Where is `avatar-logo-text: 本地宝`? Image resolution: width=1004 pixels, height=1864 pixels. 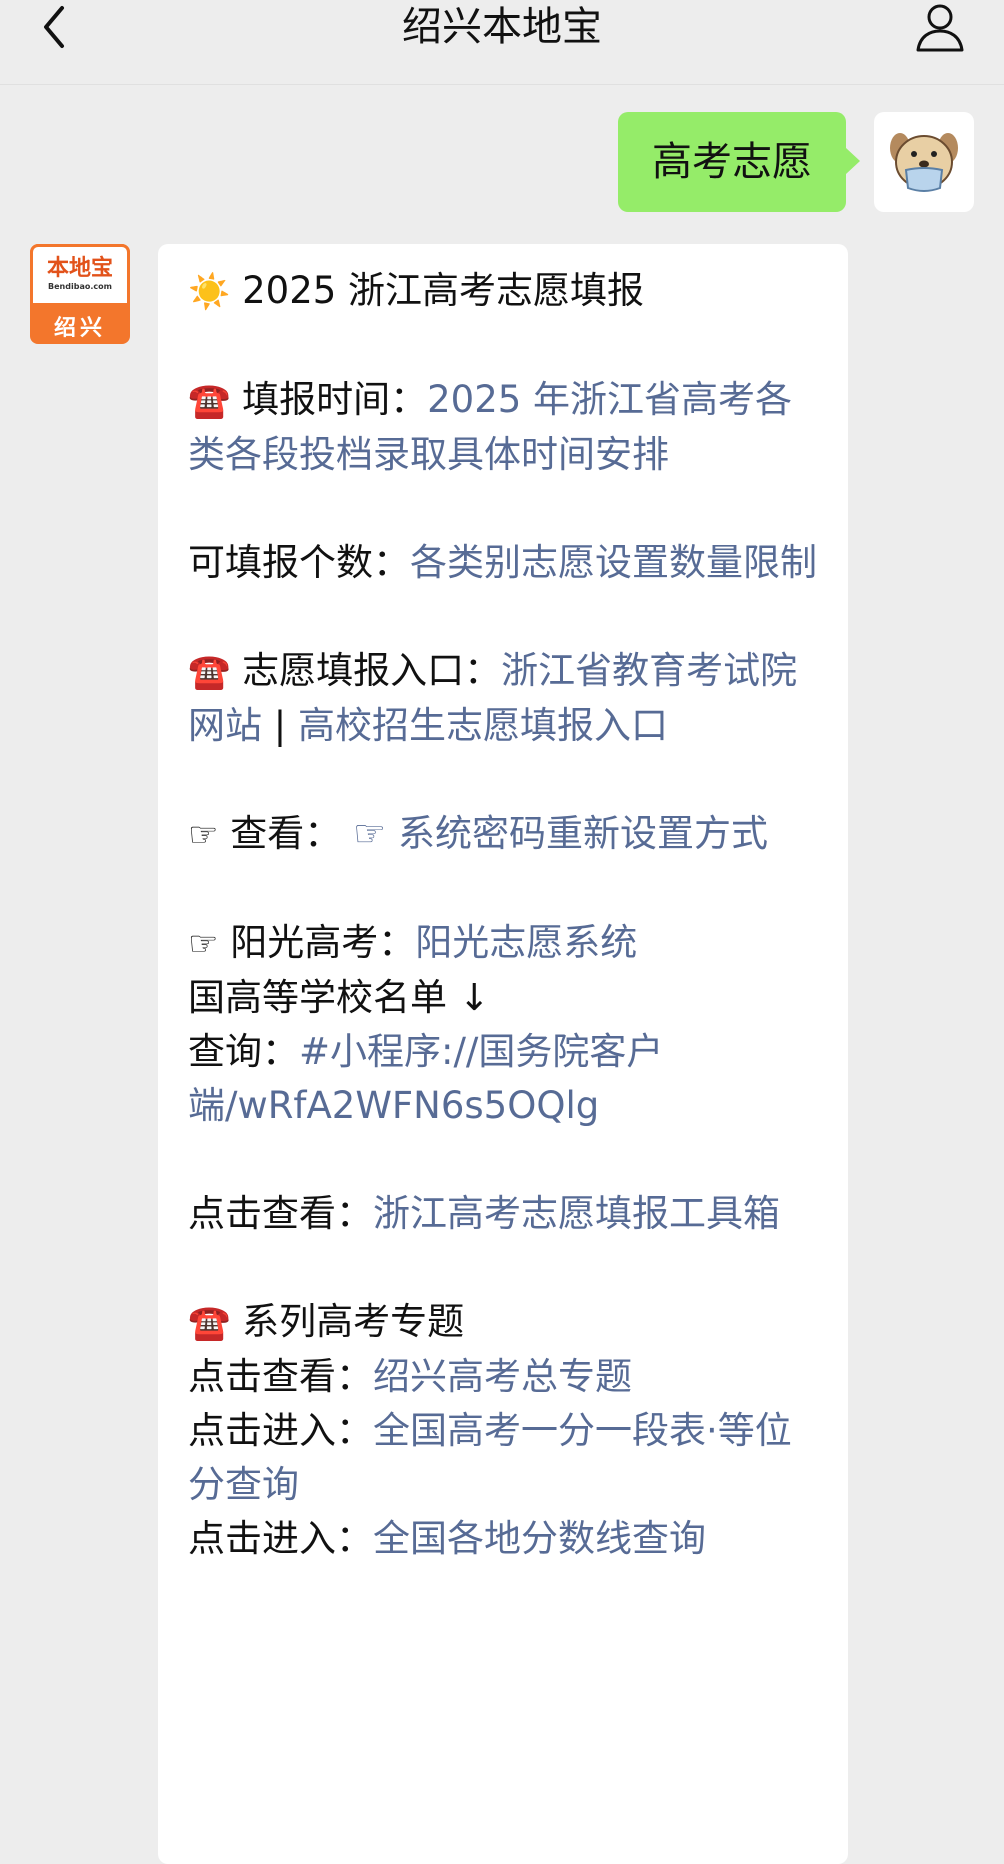 avatar-logo-text: 本地宝 is located at coordinates (79, 268).